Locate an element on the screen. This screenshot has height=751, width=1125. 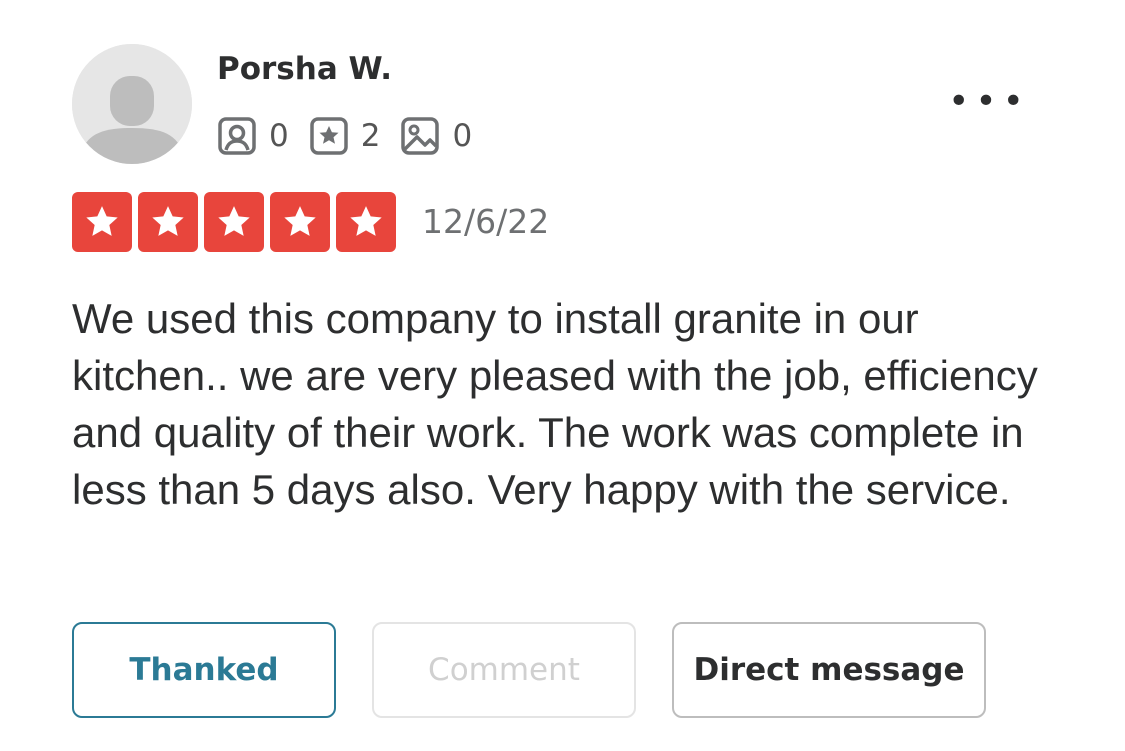
more-options-button: ••• is located at coordinates (989, 101).